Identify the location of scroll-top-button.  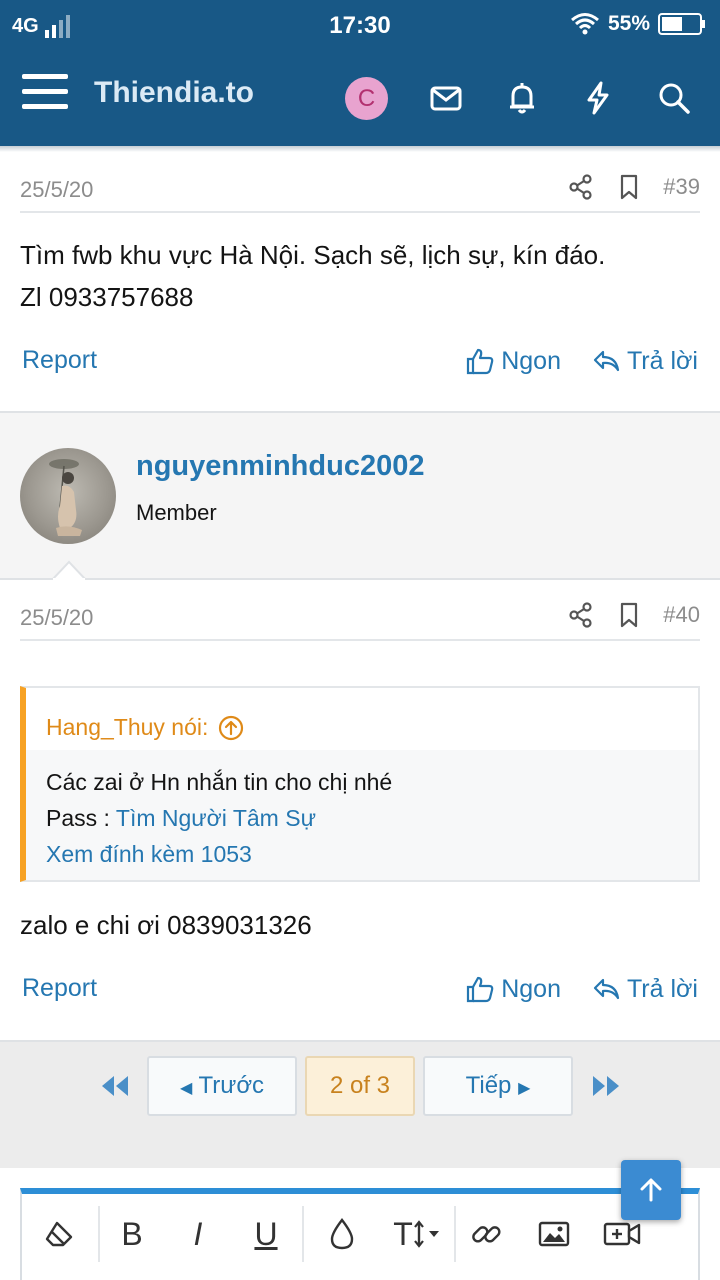
(651, 1190).